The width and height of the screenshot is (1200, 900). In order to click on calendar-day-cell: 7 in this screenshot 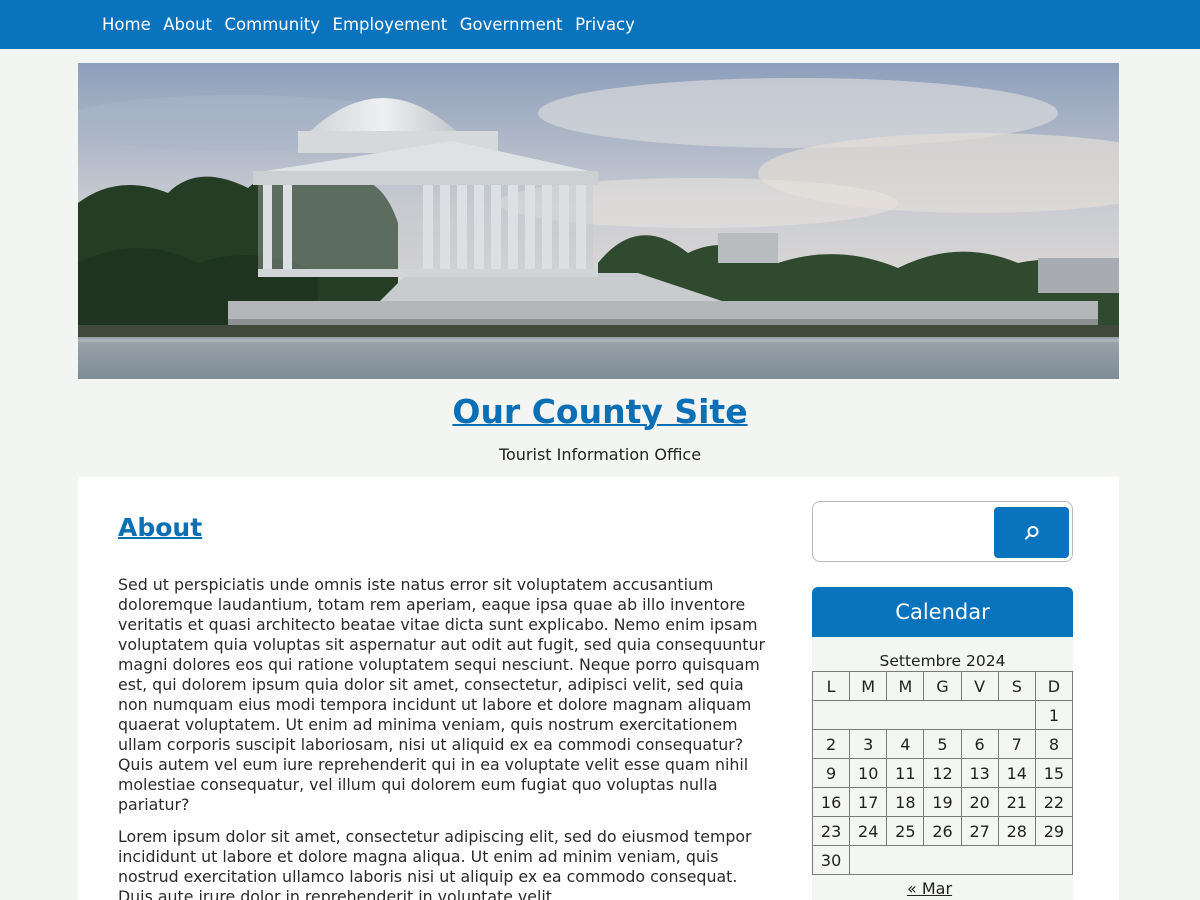, I will do `click(1016, 744)`.